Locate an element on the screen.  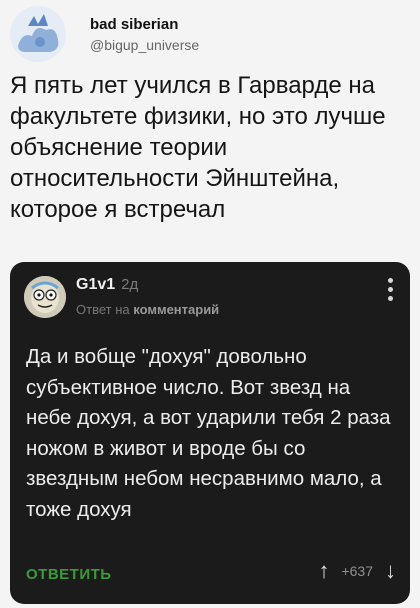
commenter-username: G1v1 2д is located at coordinates (107, 285).